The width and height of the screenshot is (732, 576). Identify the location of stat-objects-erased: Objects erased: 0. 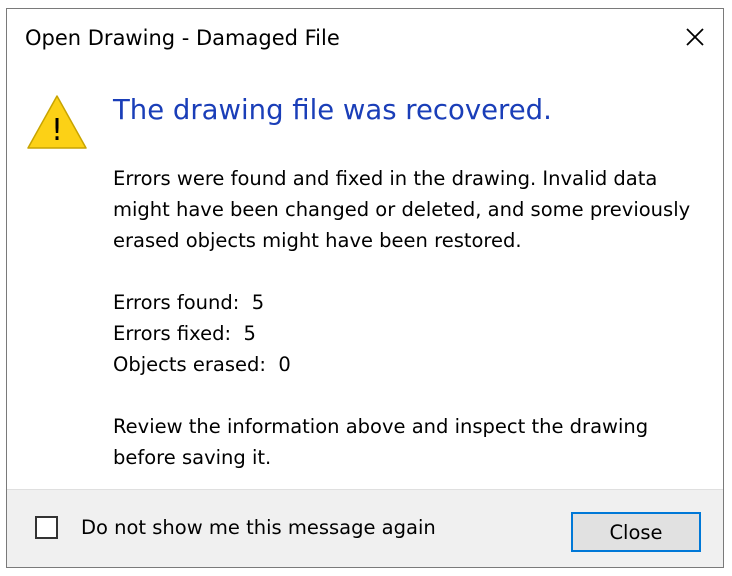
(412, 364).